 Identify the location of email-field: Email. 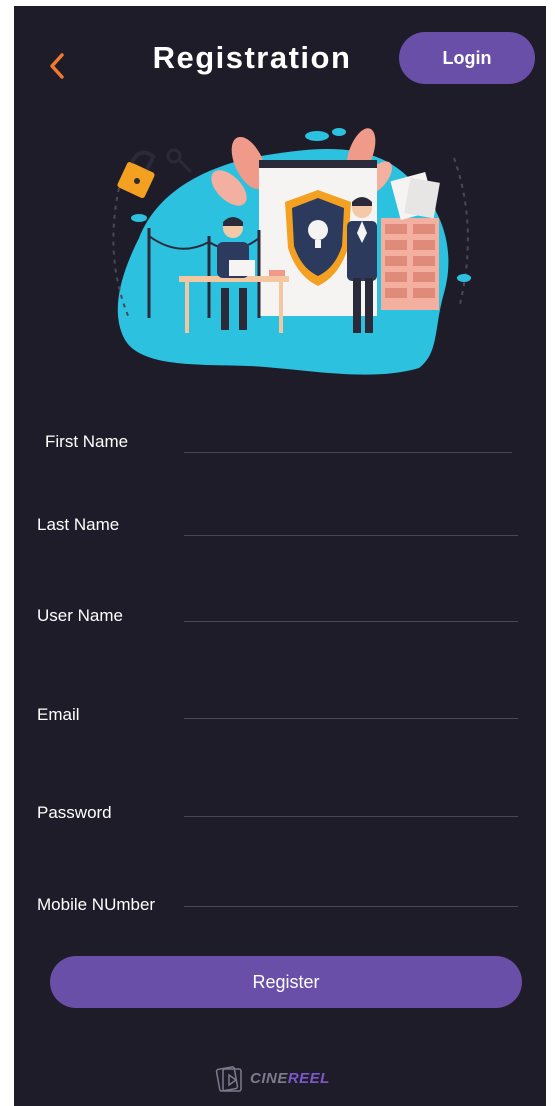
(280, 713).